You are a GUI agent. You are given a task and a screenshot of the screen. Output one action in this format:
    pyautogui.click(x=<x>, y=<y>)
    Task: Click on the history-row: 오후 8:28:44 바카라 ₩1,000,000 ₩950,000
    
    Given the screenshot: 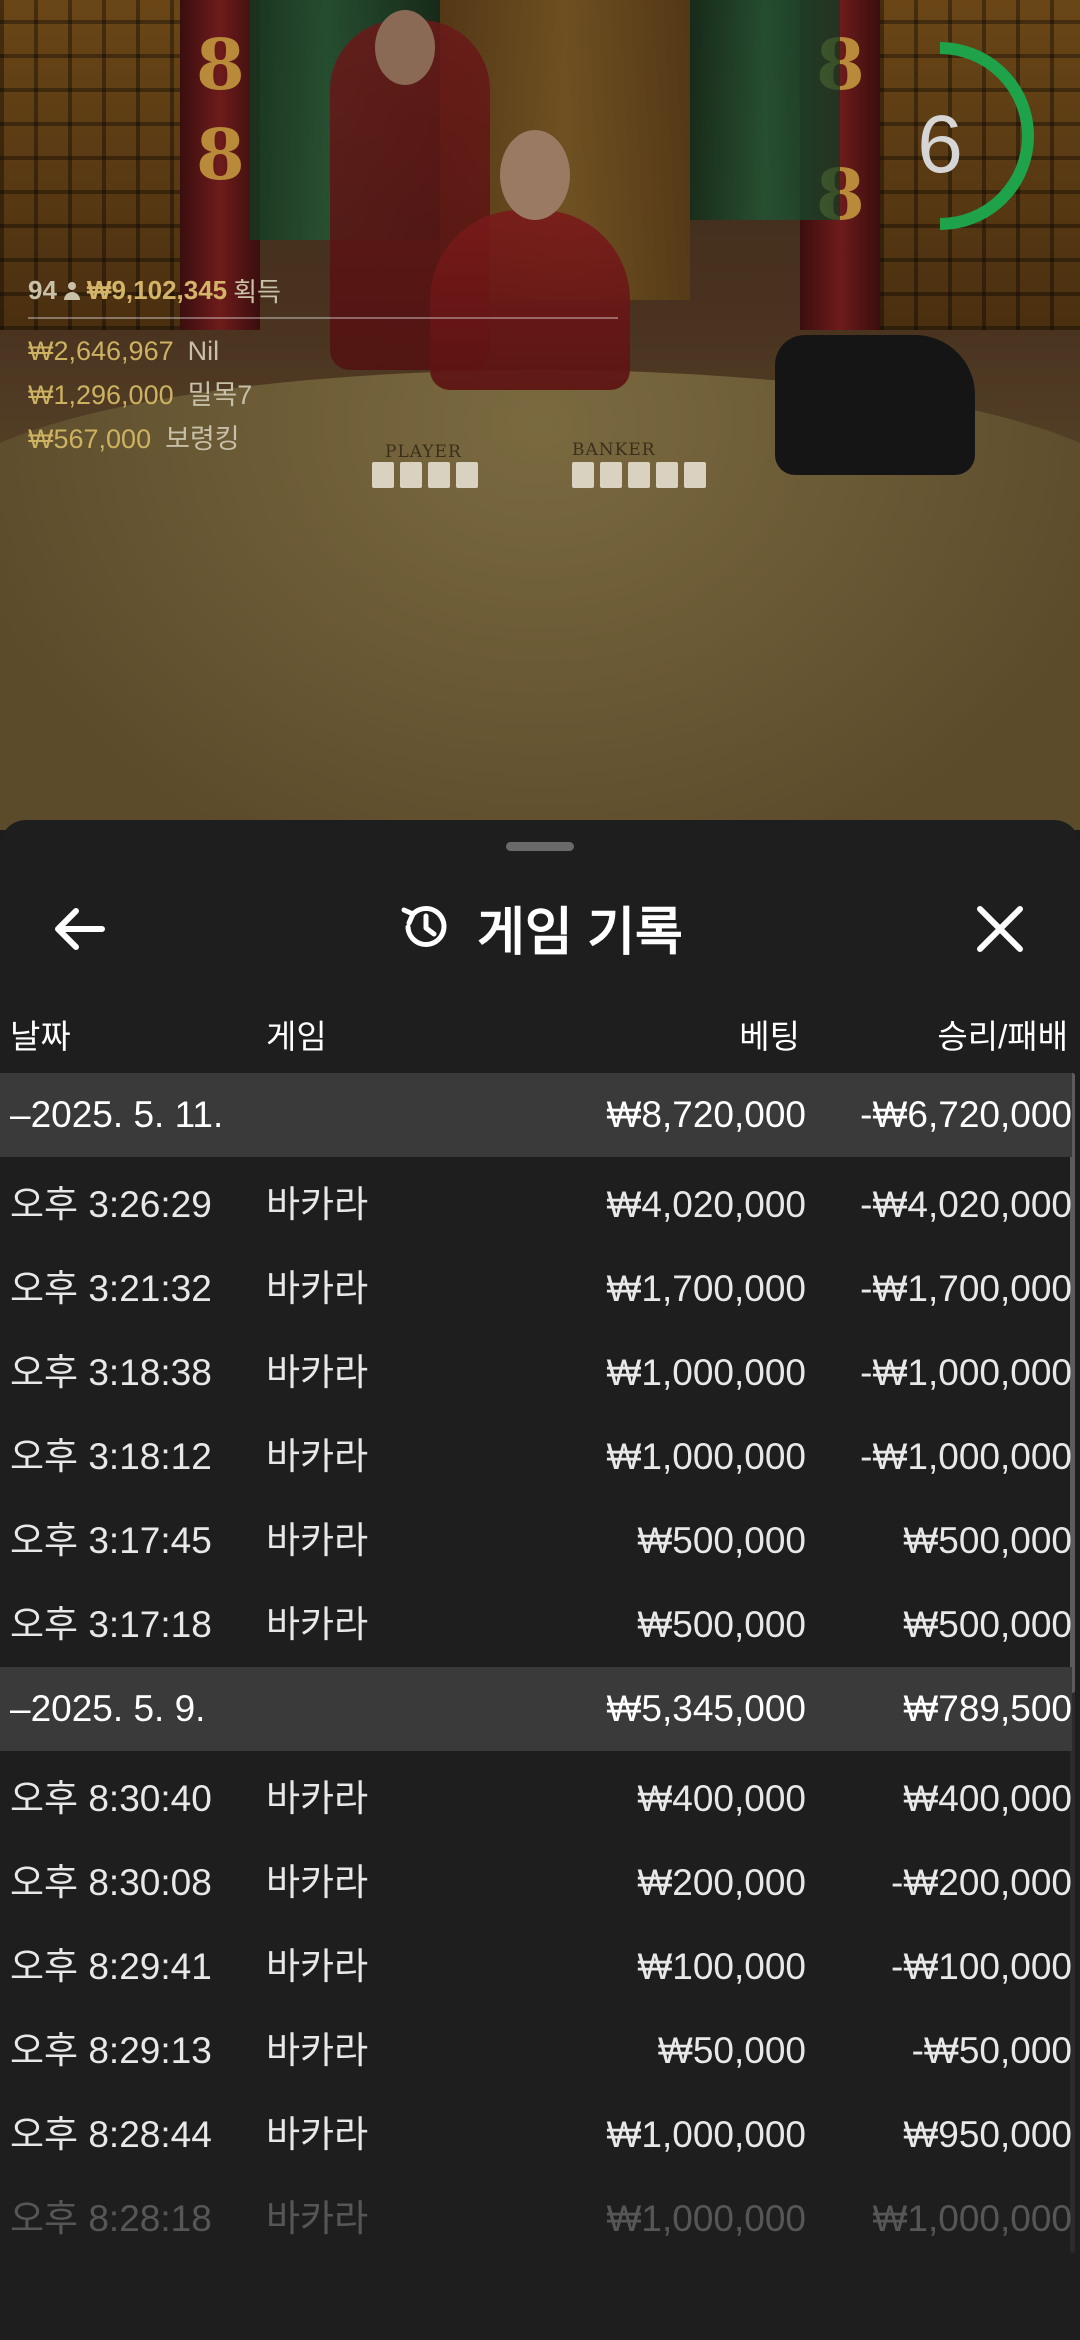 What is the action you would take?
    pyautogui.click(x=536, y=2135)
    